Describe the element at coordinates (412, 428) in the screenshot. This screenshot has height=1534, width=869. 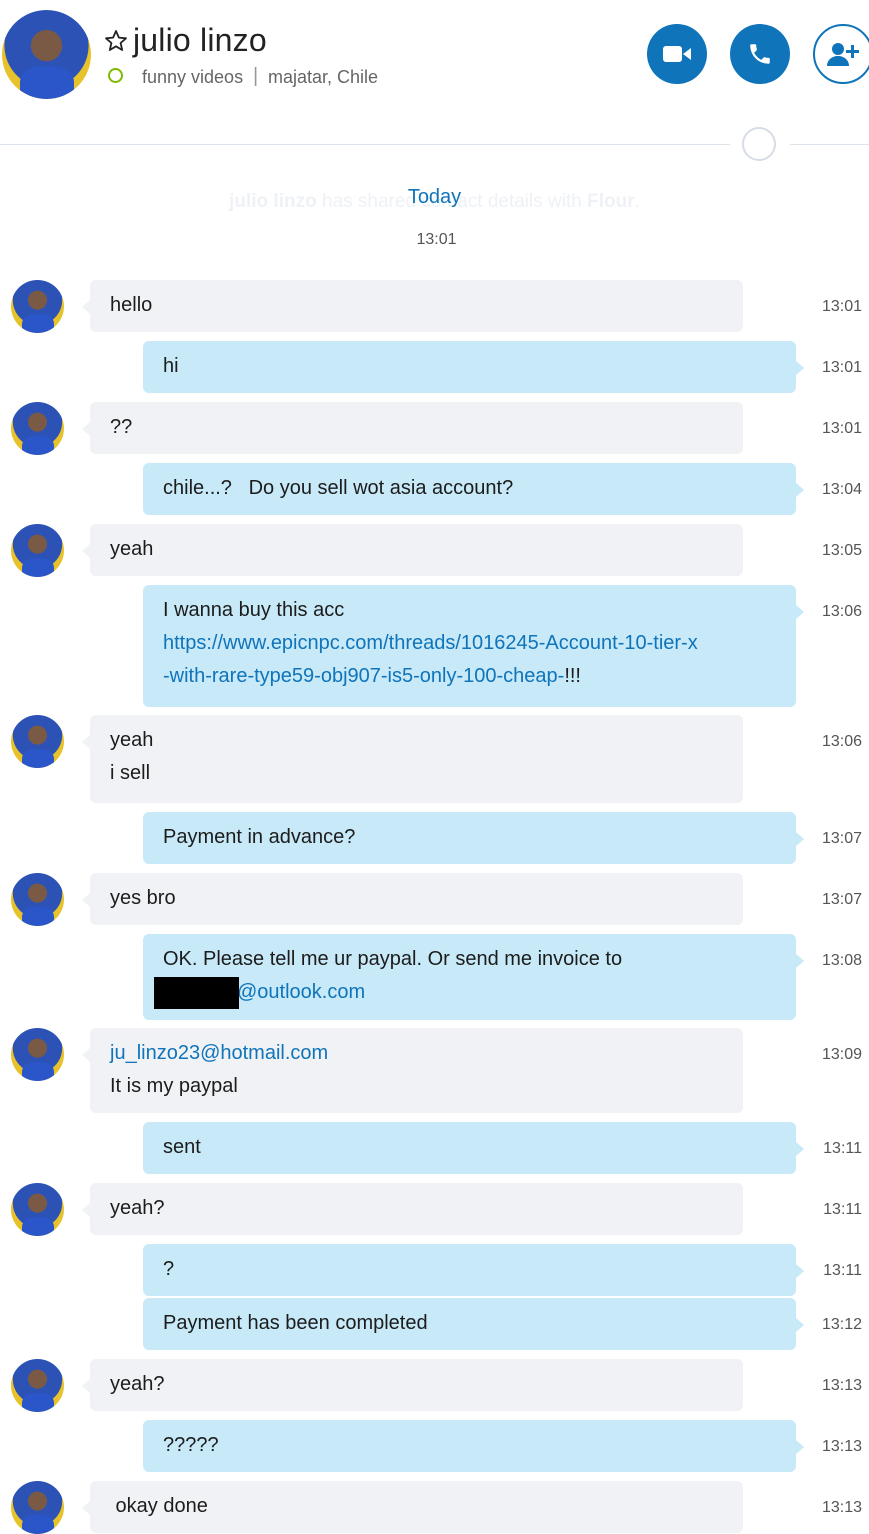
I see `incoming-message: ??` at that location.